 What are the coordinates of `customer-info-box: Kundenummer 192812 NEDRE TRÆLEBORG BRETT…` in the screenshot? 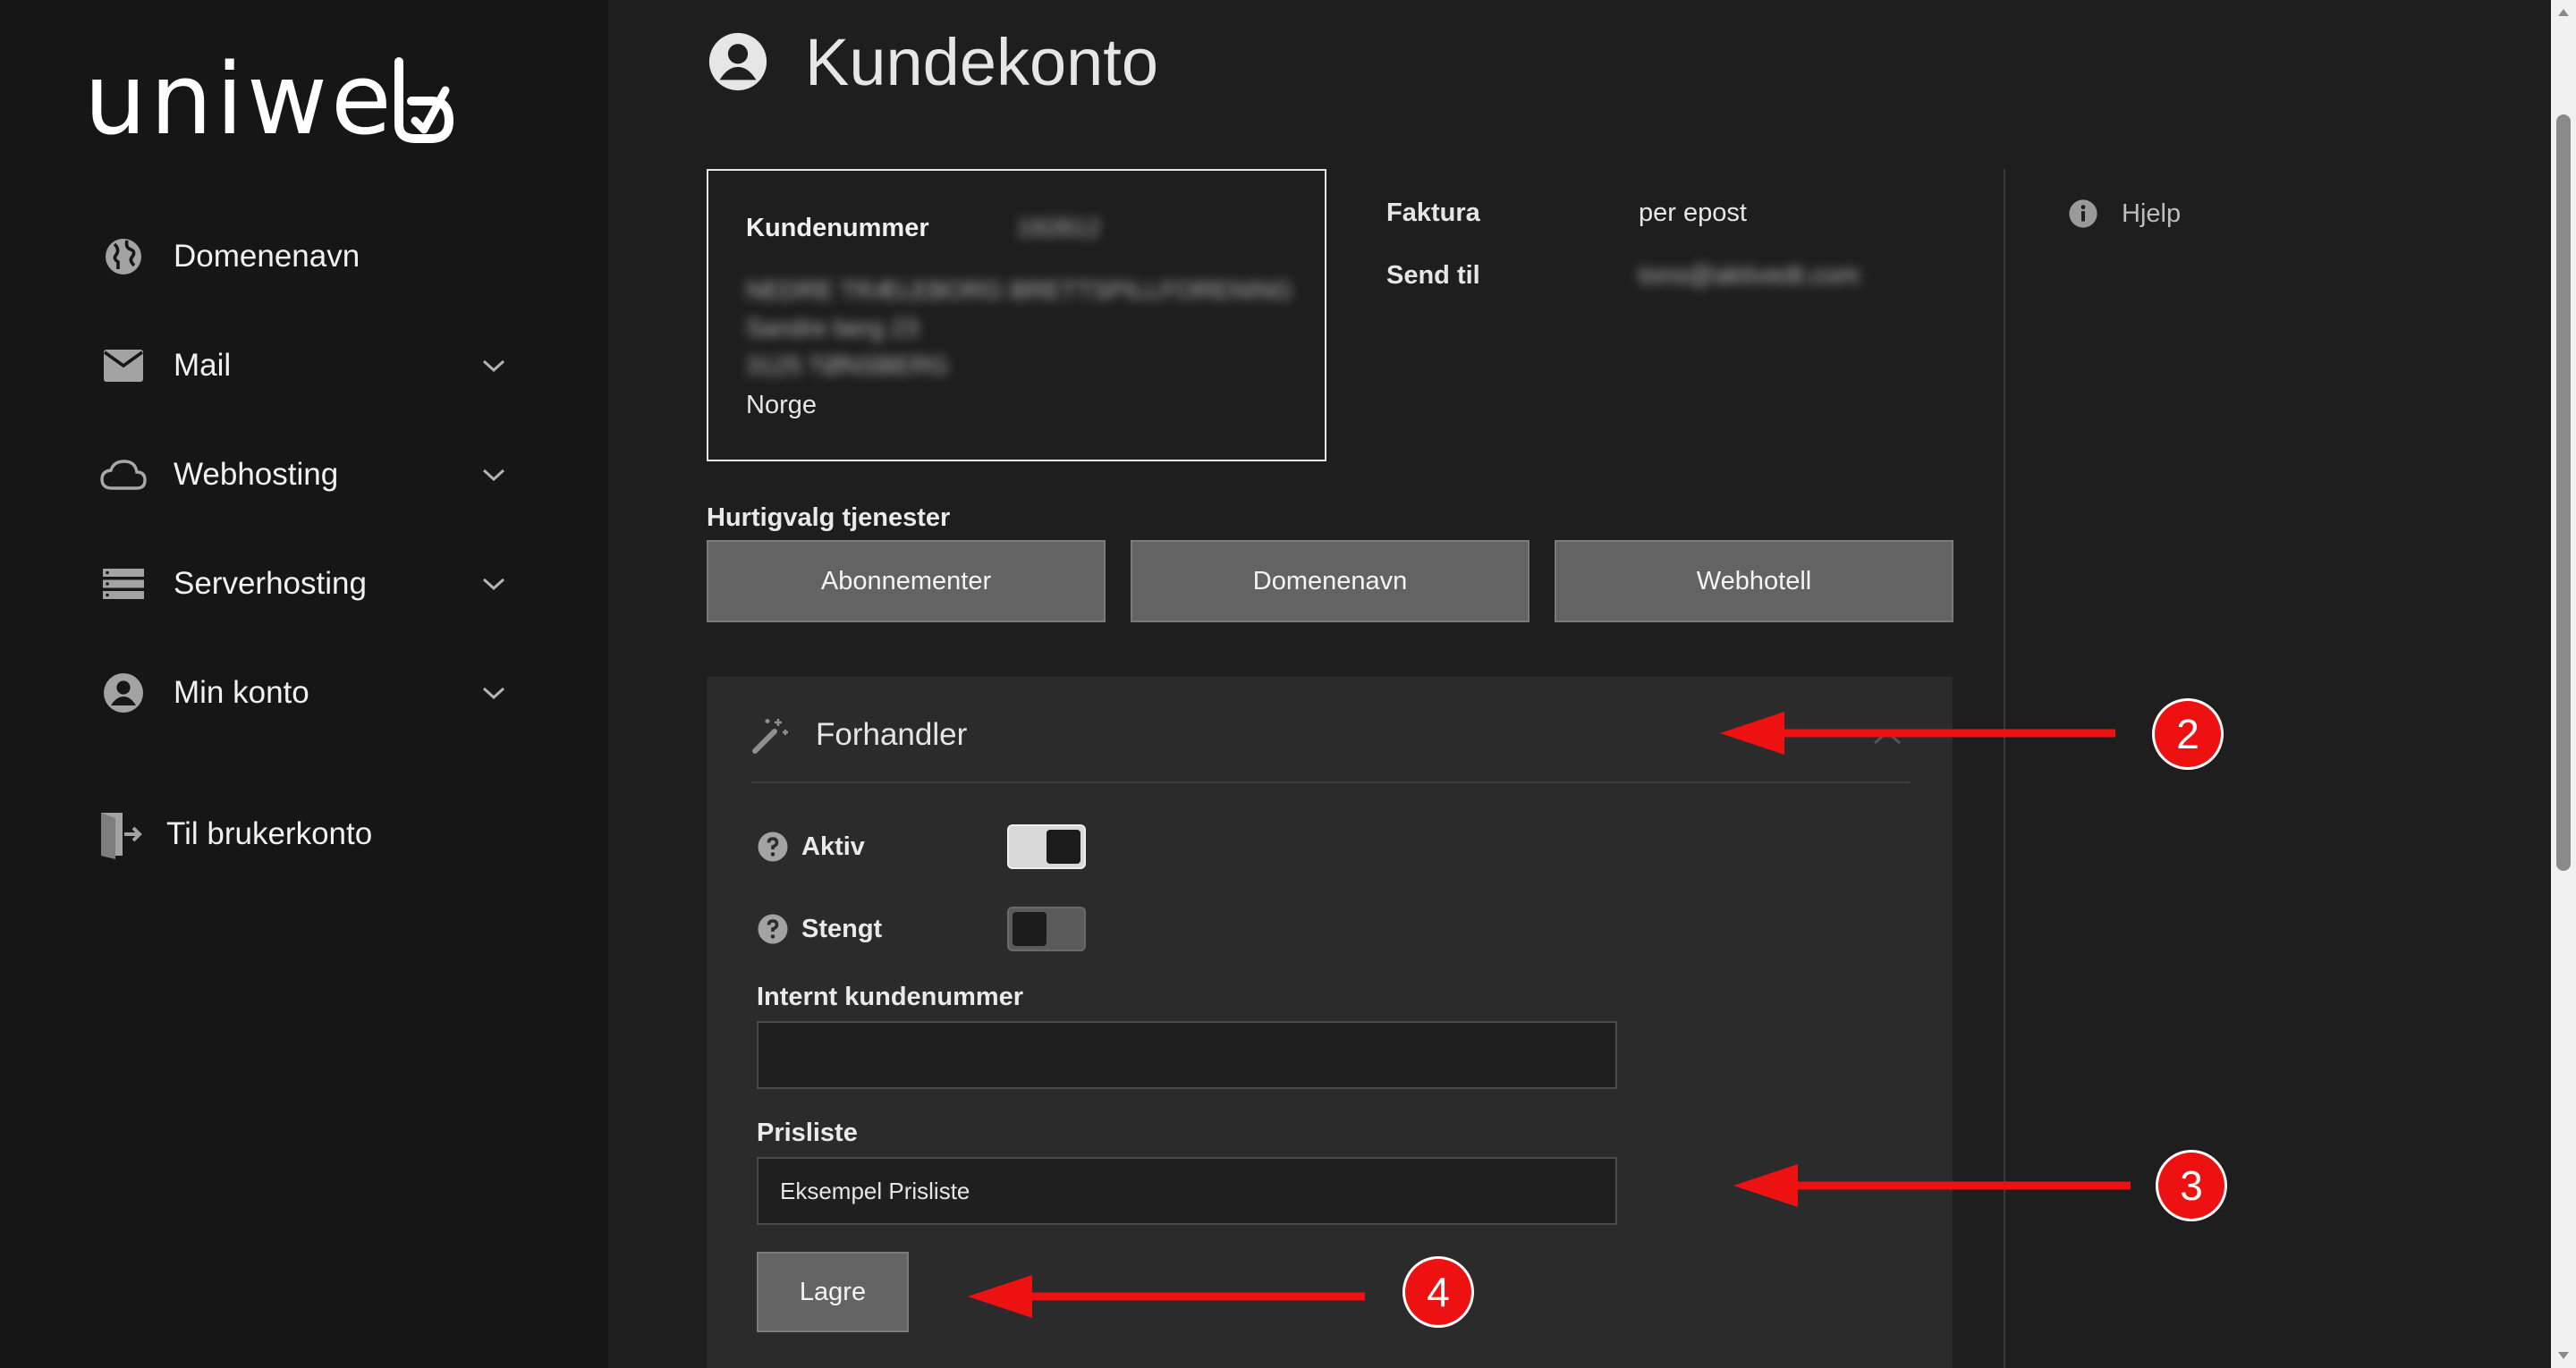 It's located at (1016, 315).